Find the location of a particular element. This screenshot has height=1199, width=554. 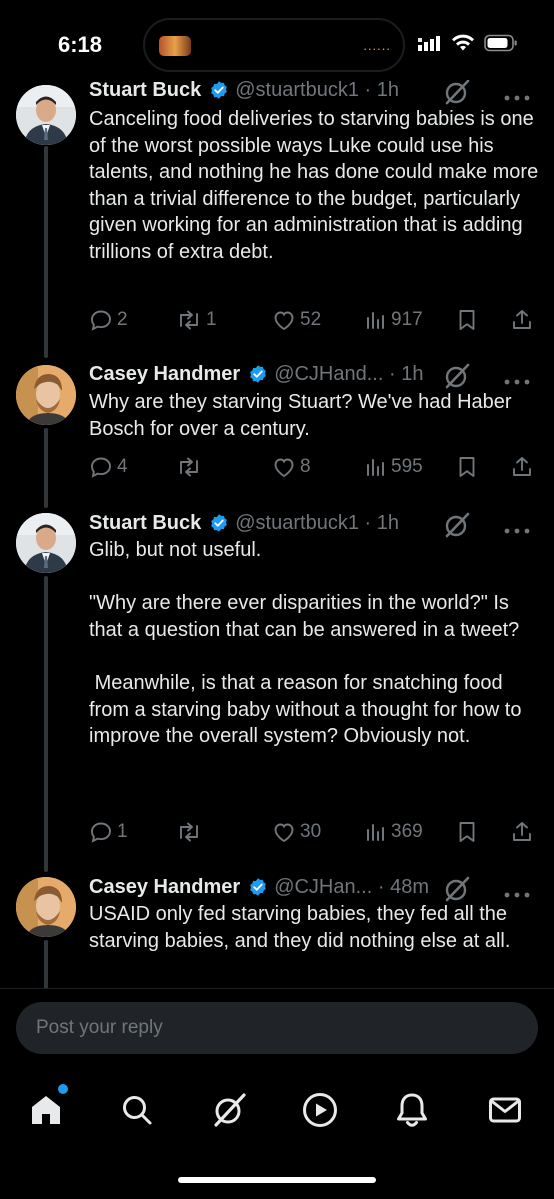

reply-count: 4 is located at coordinates (122, 466).